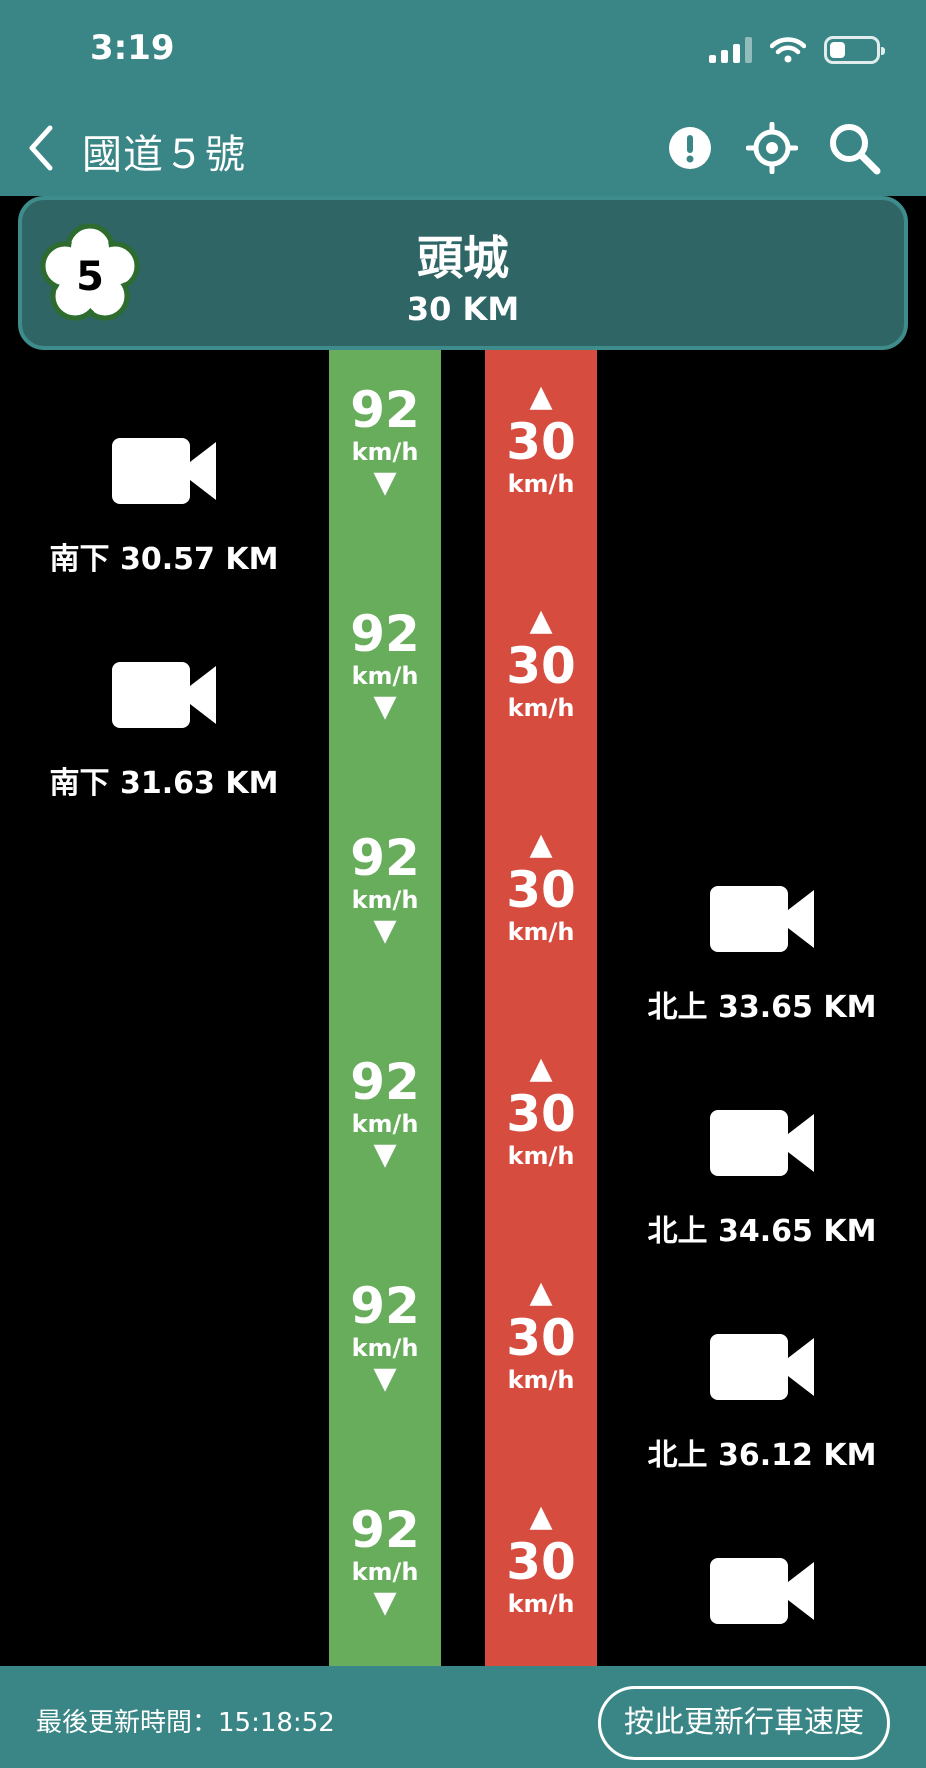  I want to click on camera-northbound: 北上 36.12 KM, so click(762, 1403).